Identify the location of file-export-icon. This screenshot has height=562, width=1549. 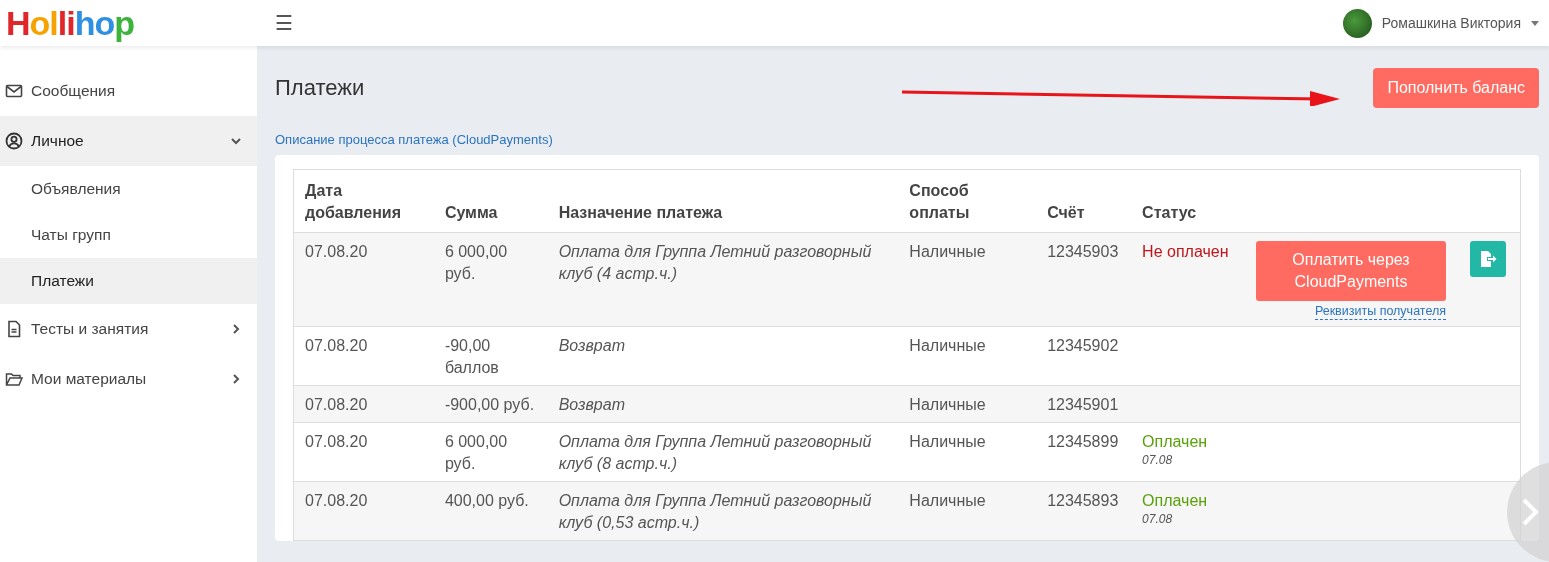
(1488, 259).